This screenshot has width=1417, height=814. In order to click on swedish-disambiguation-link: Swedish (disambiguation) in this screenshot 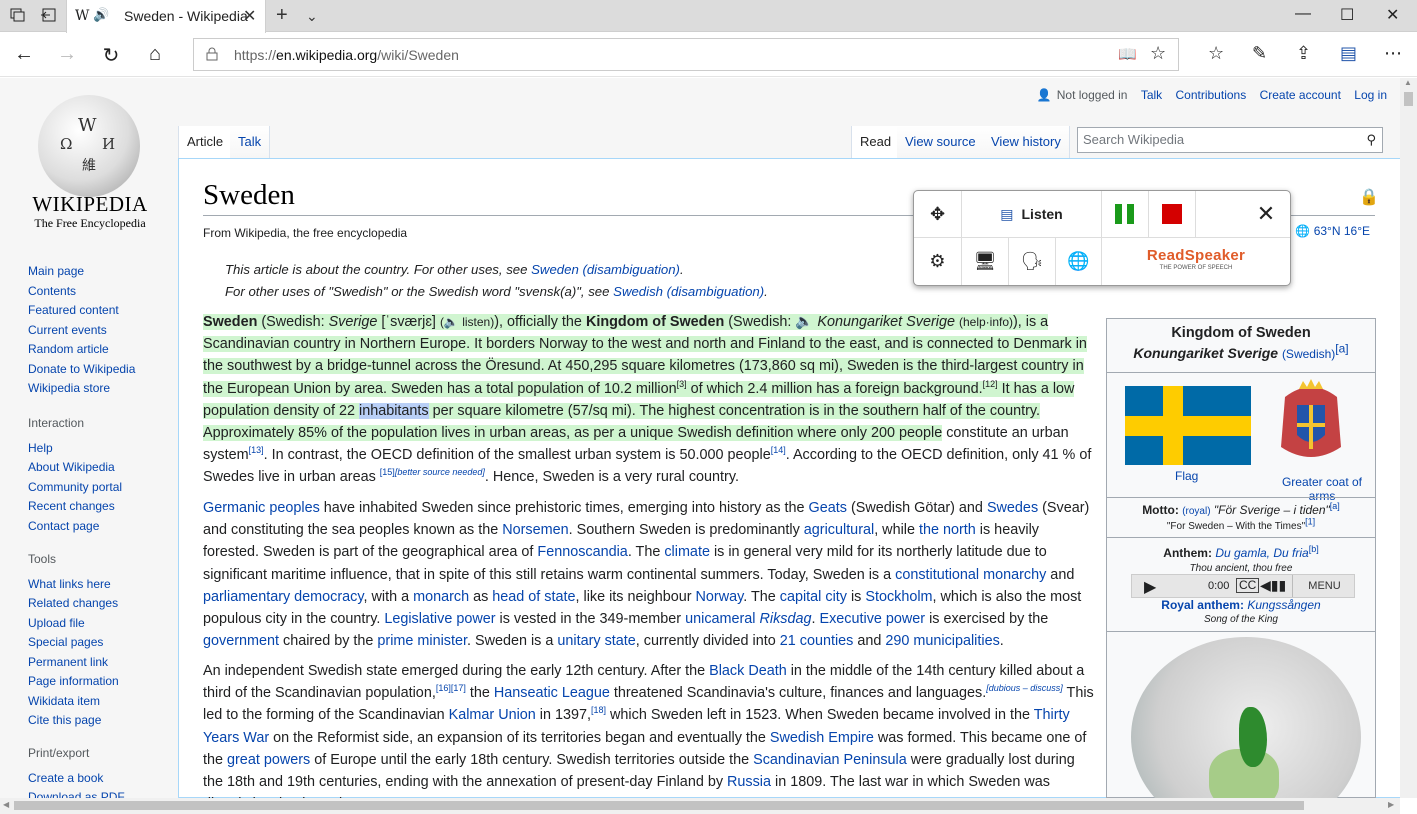, I will do `click(688, 291)`.